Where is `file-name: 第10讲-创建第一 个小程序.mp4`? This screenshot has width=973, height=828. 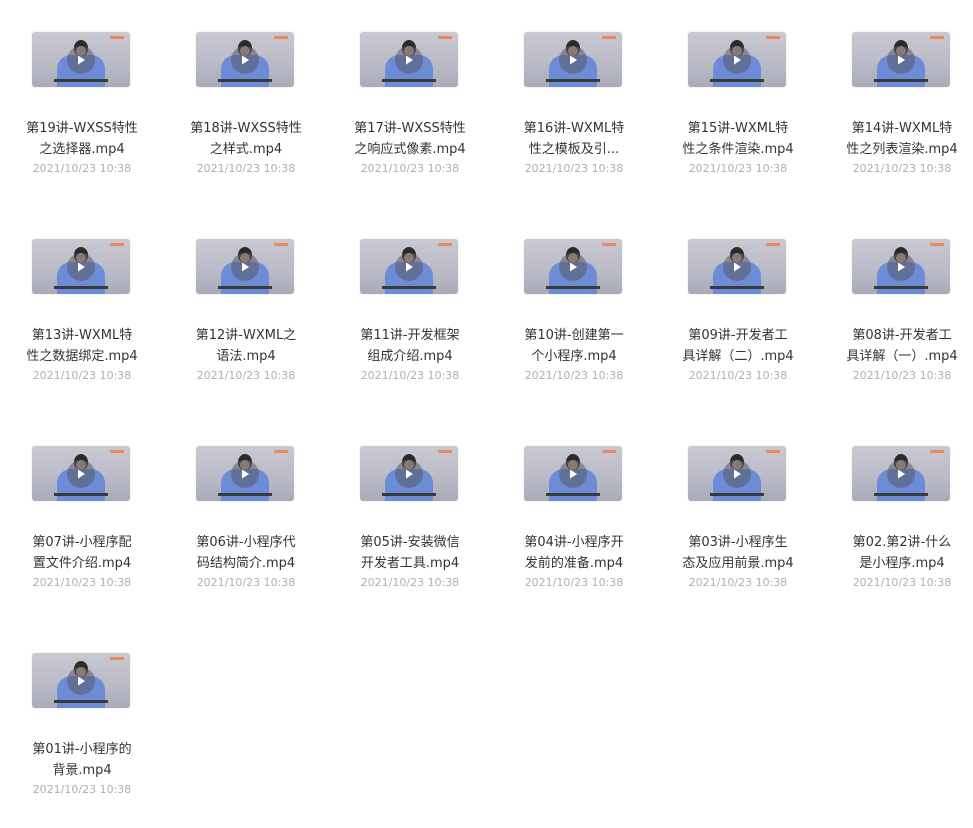 file-name: 第10讲-创建第一 个小程序.mp4 is located at coordinates (574, 346).